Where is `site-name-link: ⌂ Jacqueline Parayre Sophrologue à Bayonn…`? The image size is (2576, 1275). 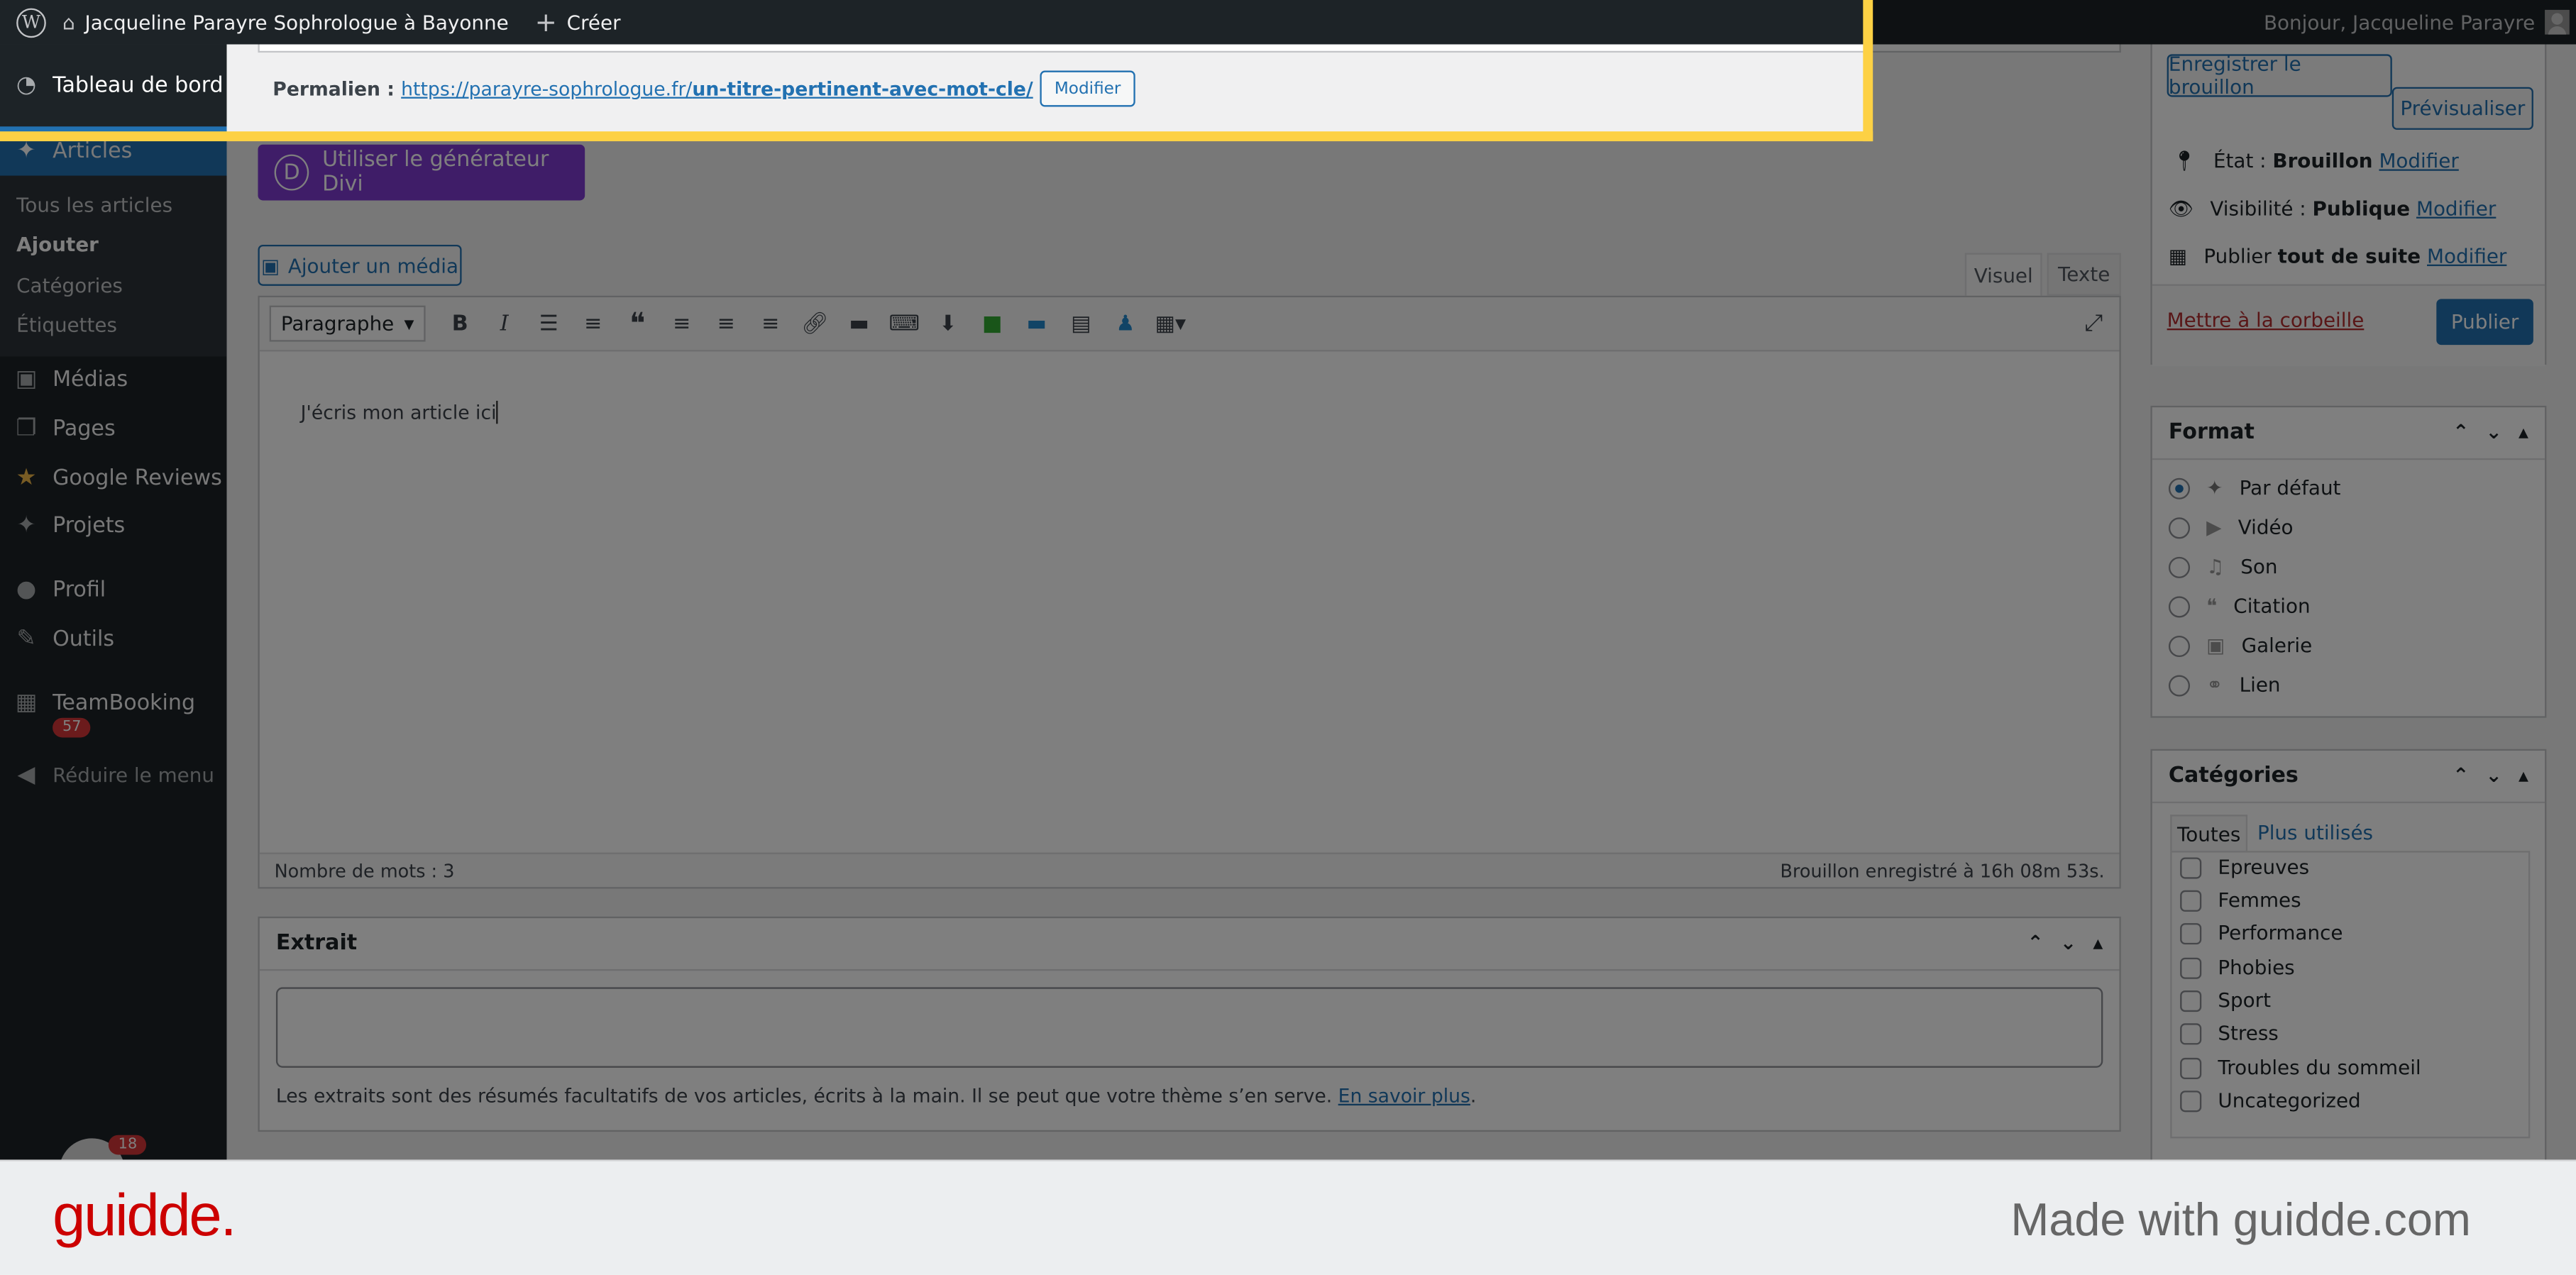
site-name-link: ⌂ Jacqueline Parayre Sophrologue à Bayonn… is located at coordinates (285, 22).